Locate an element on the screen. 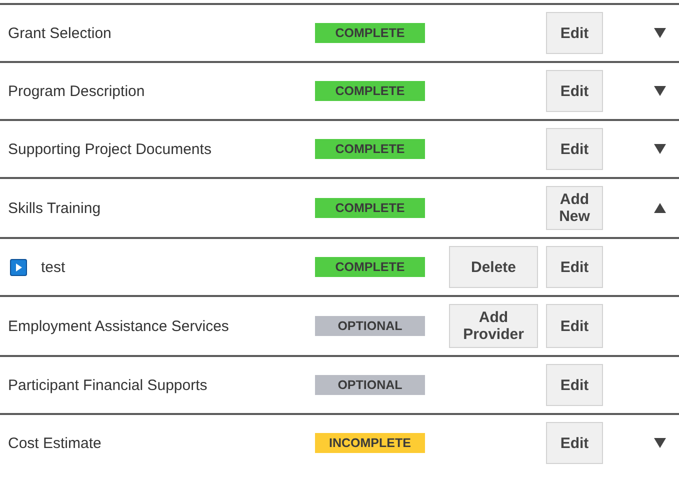  section-name: Grant Selection is located at coordinates (60, 33).